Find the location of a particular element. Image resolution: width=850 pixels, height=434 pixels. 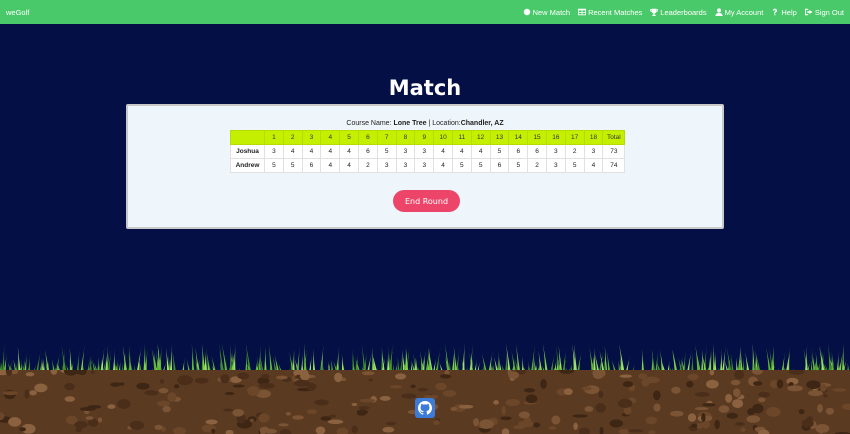

player-row: Joshua 3 4 4 4 4 6 5 3 3 4 4 4 5 6 6 3 2 3 73 is located at coordinates (428, 151).